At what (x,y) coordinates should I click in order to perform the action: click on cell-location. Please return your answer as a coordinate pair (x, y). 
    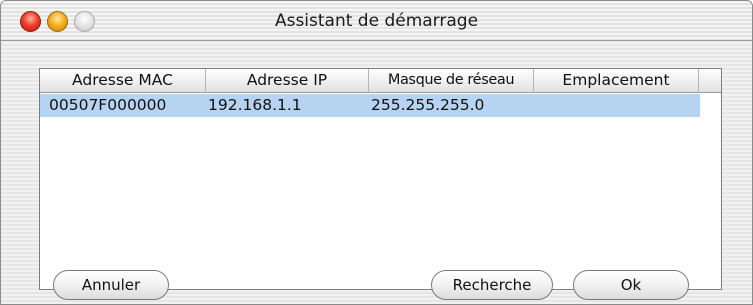
    Looking at the image, I should click on (617, 105).